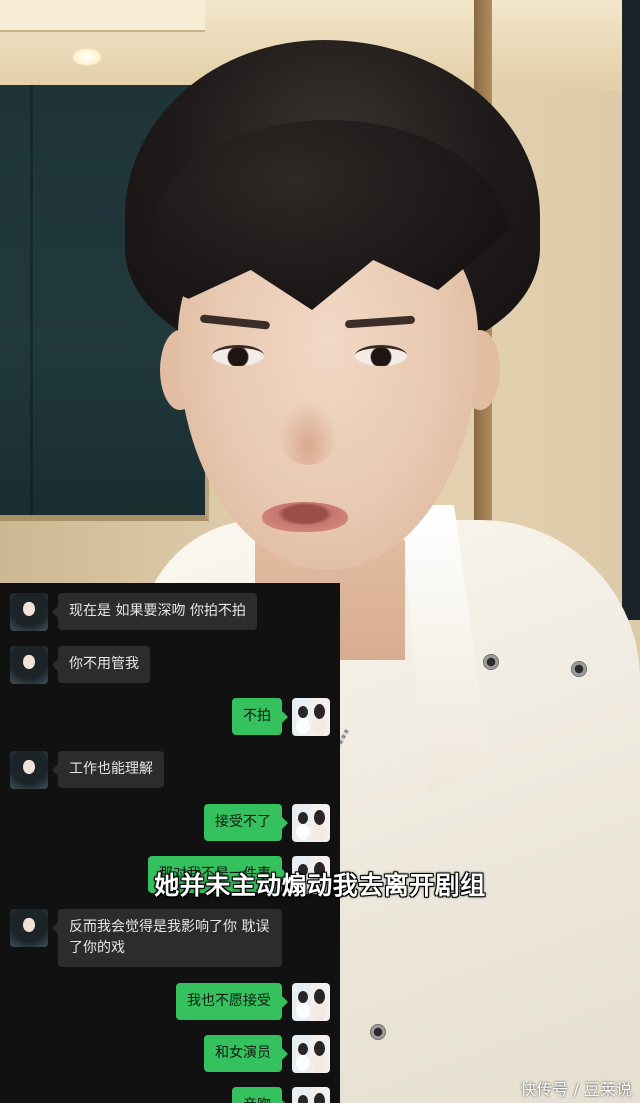 The image size is (640, 1103). I want to click on message-bubble: 现在是 如果要深吻 你拍不拍, so click(154, 611).